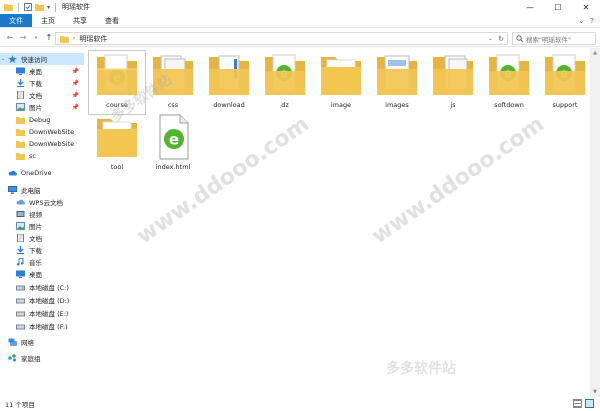 The height and width of the screenshot is (411, 600). What do you see at coordinates (52, 144) in the screenshot?
I see `nav-label: DownWebSite` at bounding box center [52, 144].